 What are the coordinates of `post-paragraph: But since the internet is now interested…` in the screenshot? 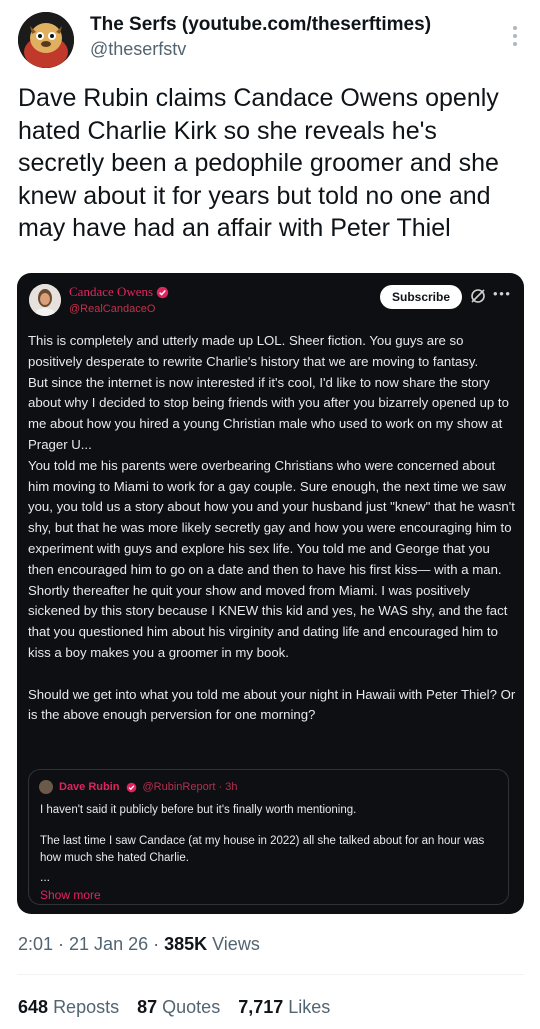 It's located at (268, 413).